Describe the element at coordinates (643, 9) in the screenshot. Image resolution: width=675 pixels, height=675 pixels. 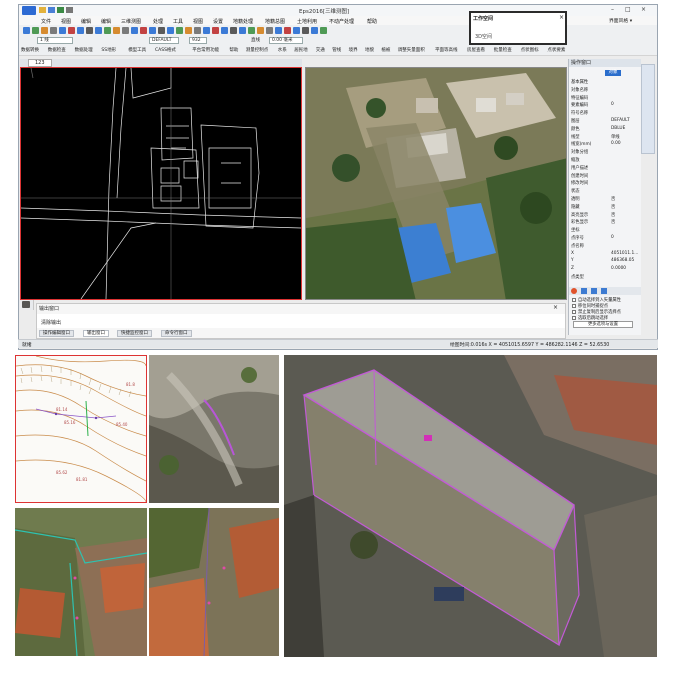
I see `close-icon: ×` at that location.